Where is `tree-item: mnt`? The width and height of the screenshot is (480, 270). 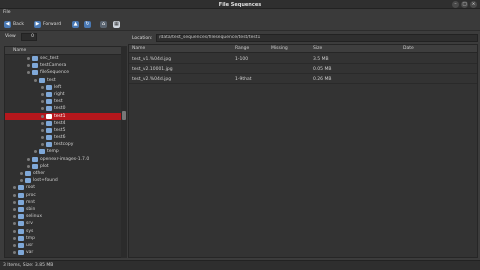 tree-item: mnt is located at coordinates (63, 202).